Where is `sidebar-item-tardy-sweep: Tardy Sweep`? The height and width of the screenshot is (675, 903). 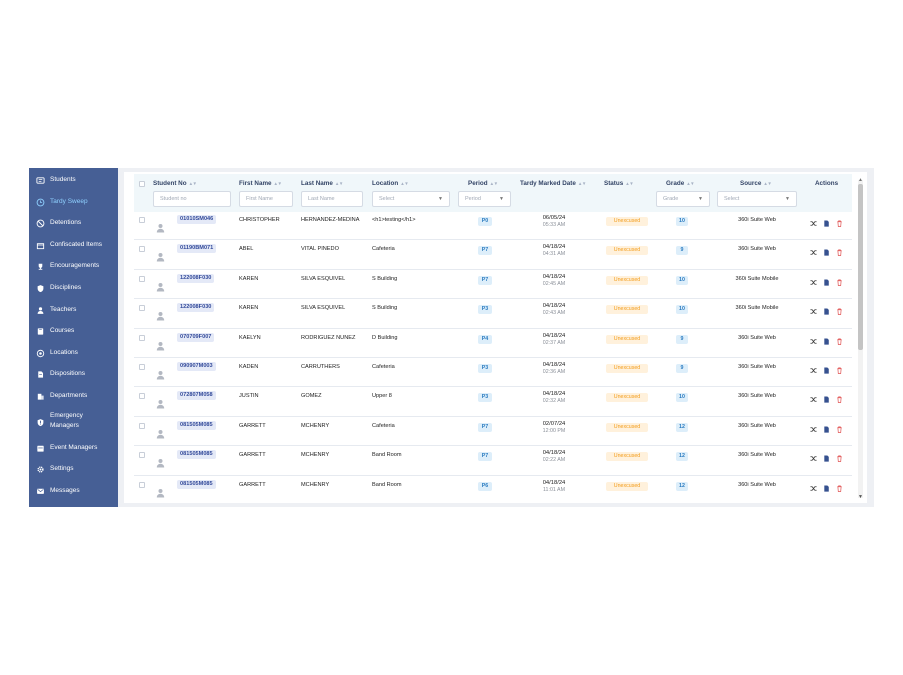 sidebar-item-tardy-sweep: Tardy Sweep is located at coordinates (73, 202).